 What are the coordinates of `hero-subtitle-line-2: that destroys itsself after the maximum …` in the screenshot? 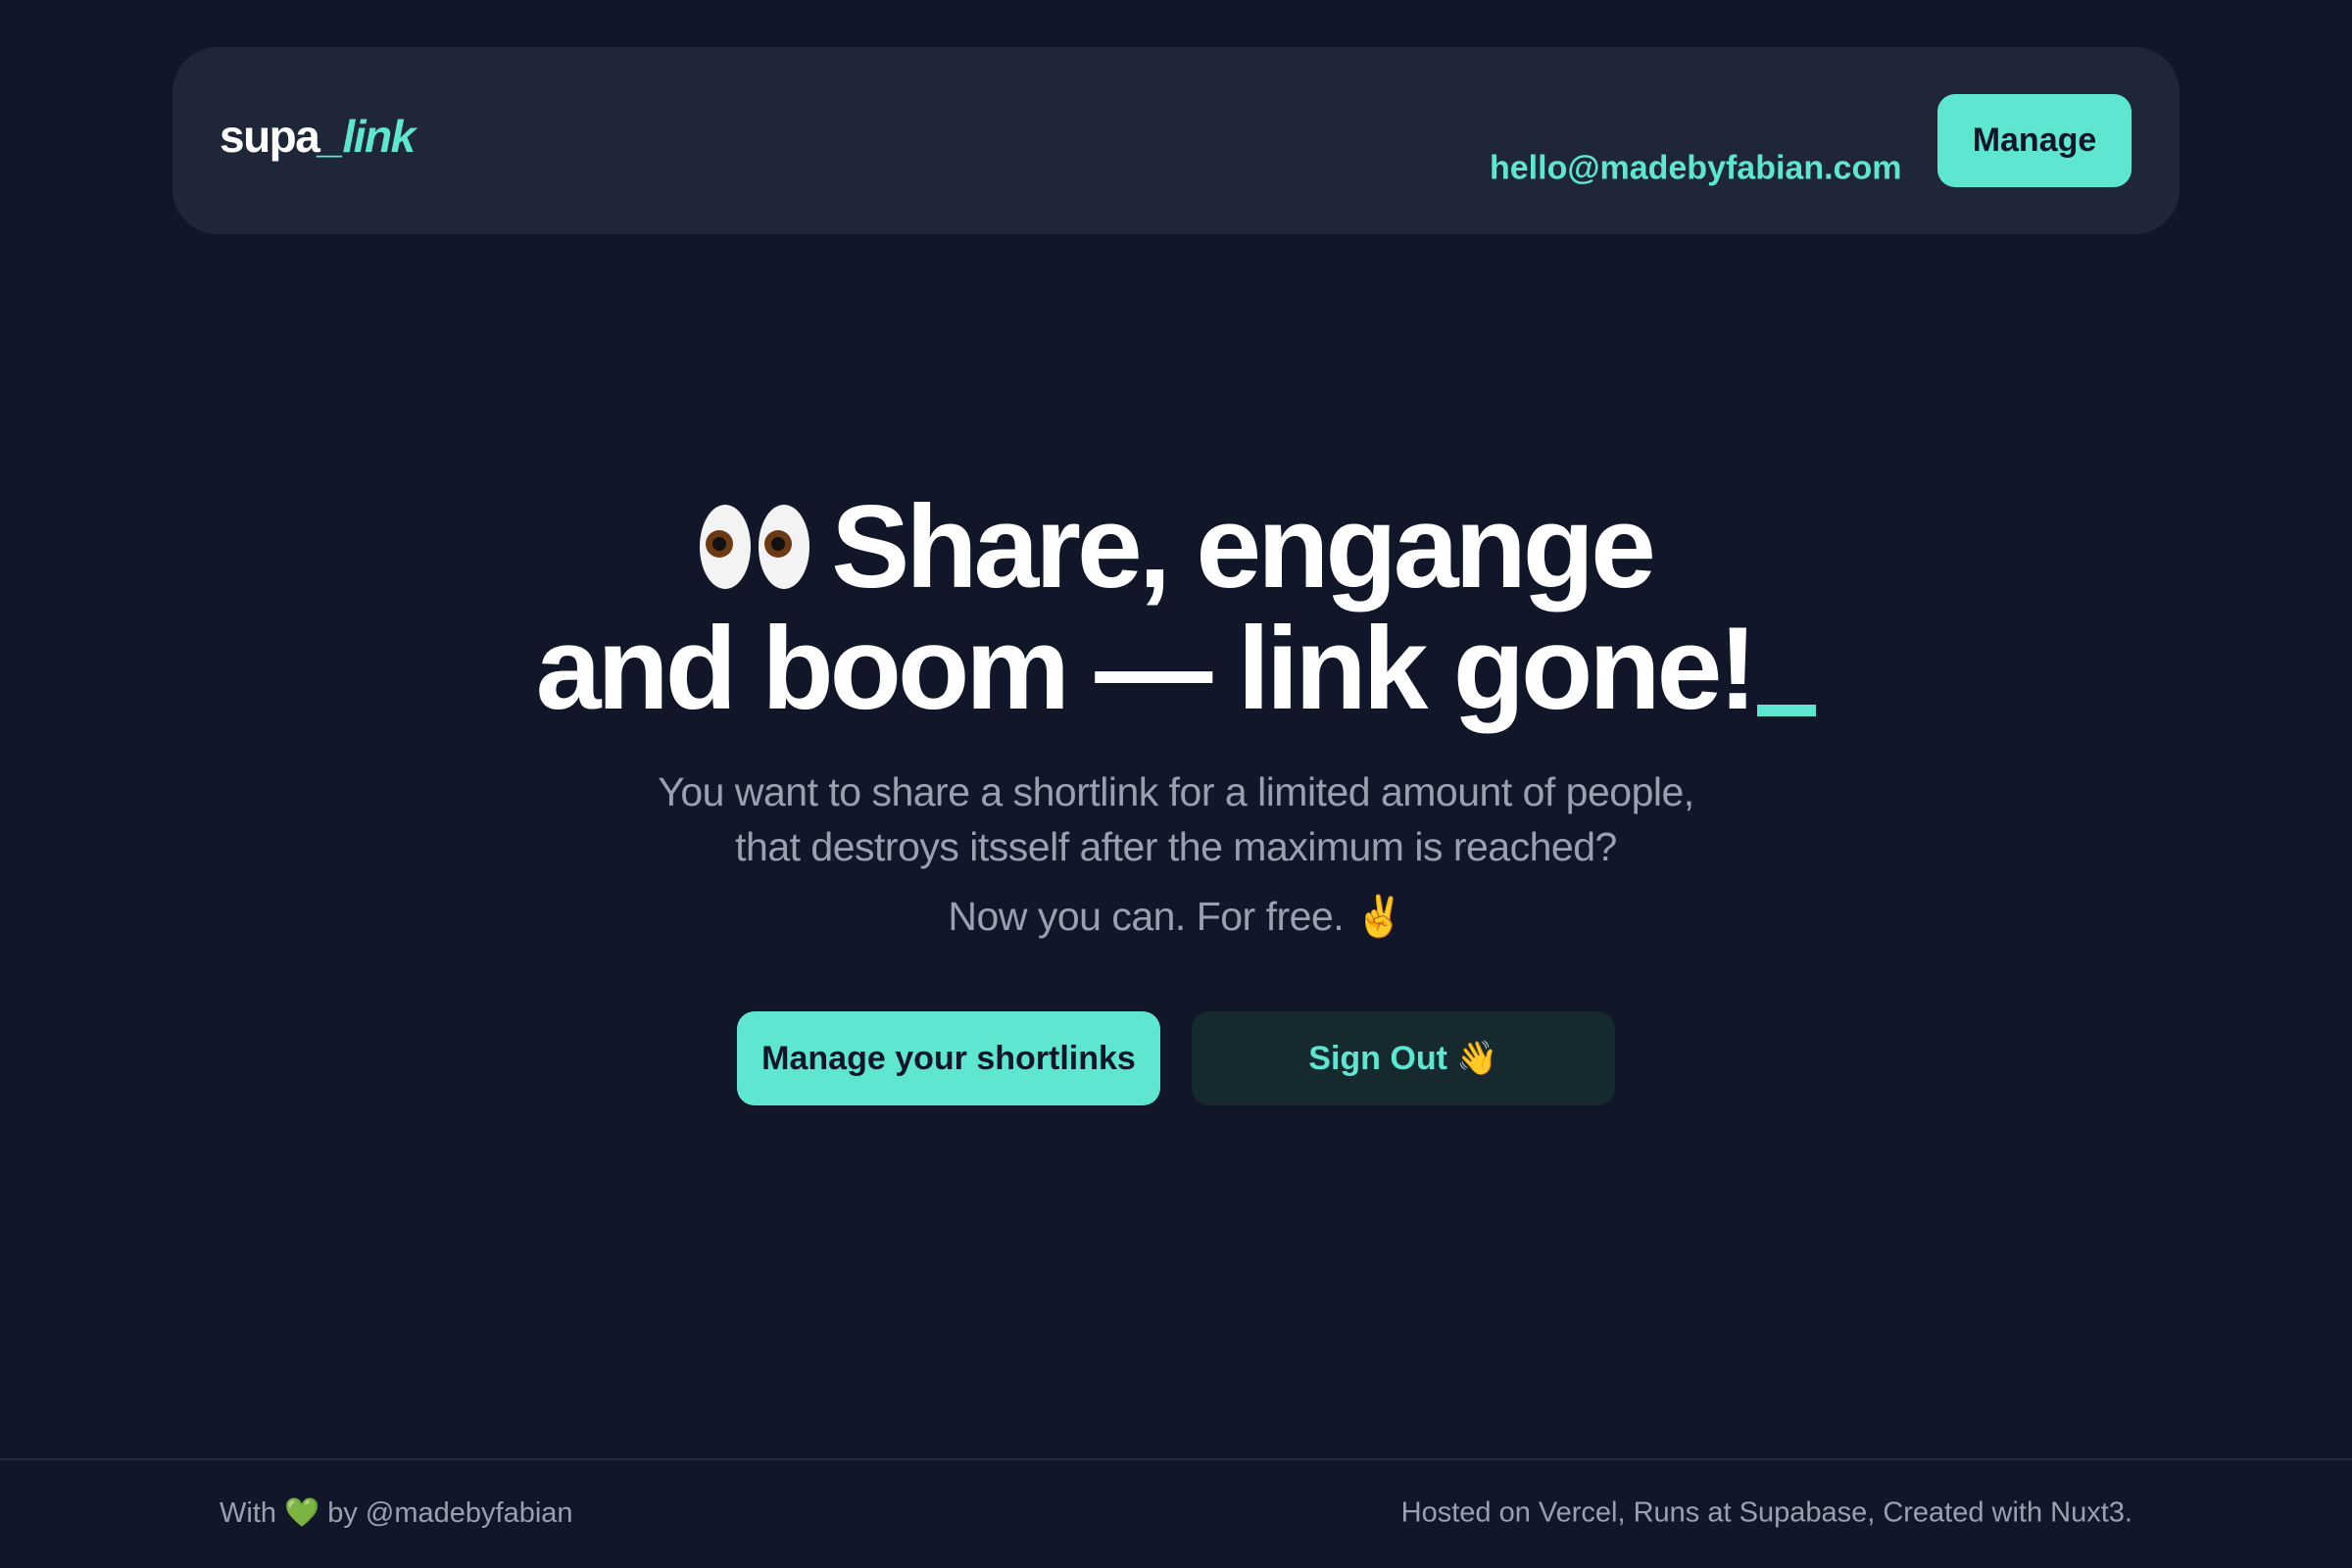 It's located at (1176, 846).